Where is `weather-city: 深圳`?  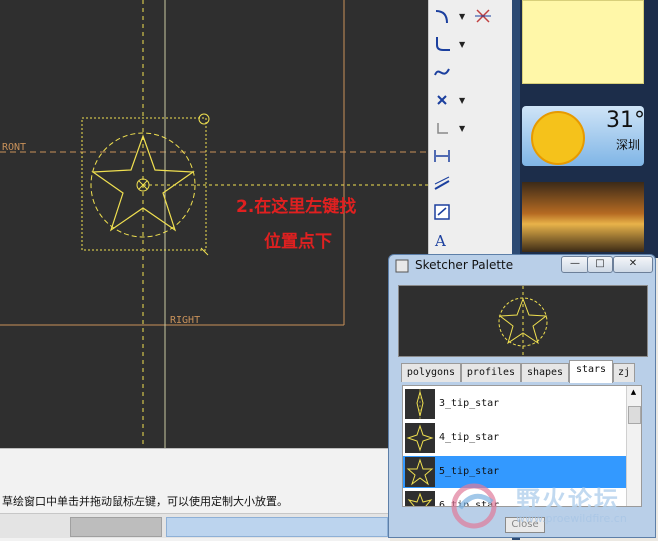
weather-city: 深圳 is located at coordinates (628, 145).